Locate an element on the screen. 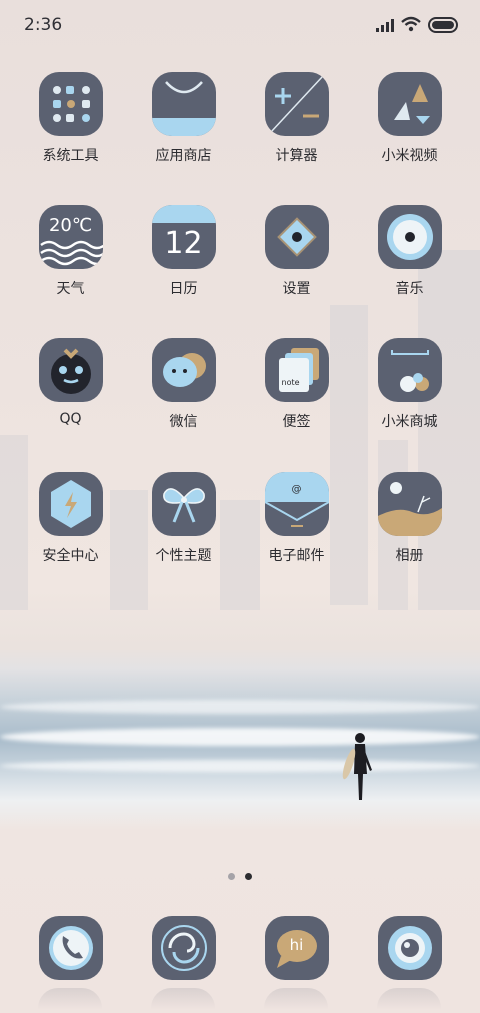 This screenshot has height=1013, width=480. app-qq: QQ is located at coordinates (70, 382).